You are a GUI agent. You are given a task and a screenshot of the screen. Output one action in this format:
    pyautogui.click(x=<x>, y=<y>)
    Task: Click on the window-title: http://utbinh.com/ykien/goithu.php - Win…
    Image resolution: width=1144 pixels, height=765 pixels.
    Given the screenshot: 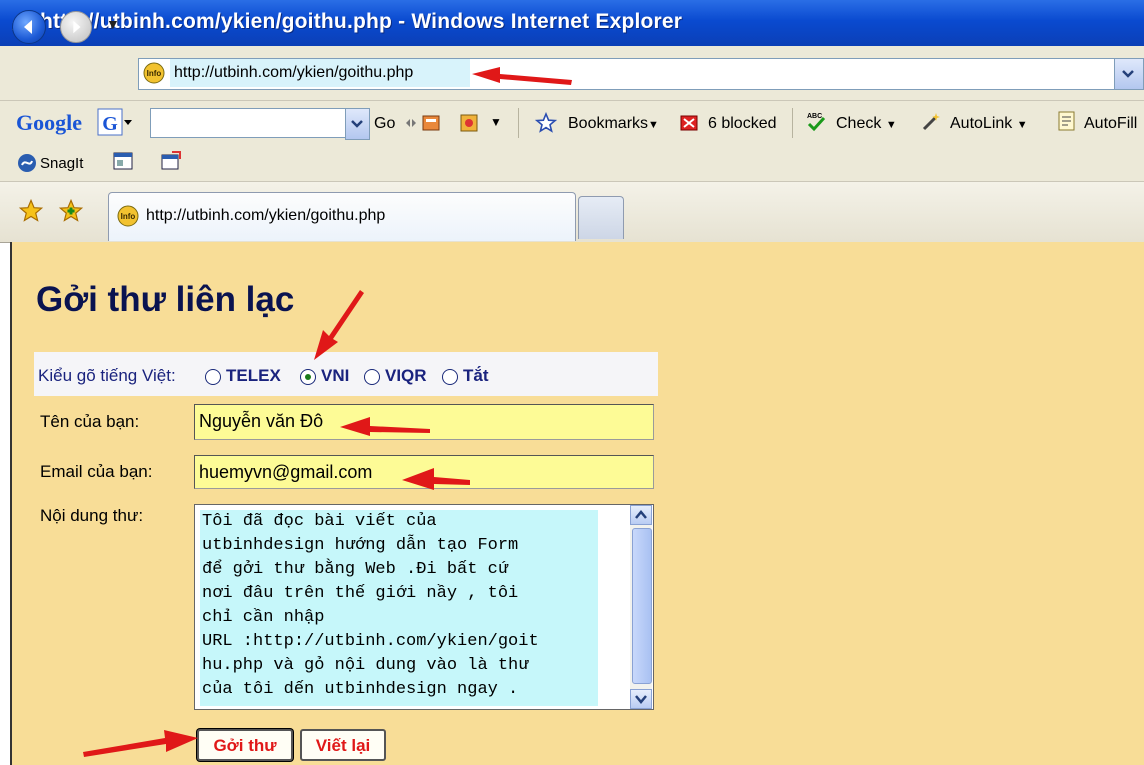 What is the action you would take?
    pyautogui.click(x=361, y=21)
    